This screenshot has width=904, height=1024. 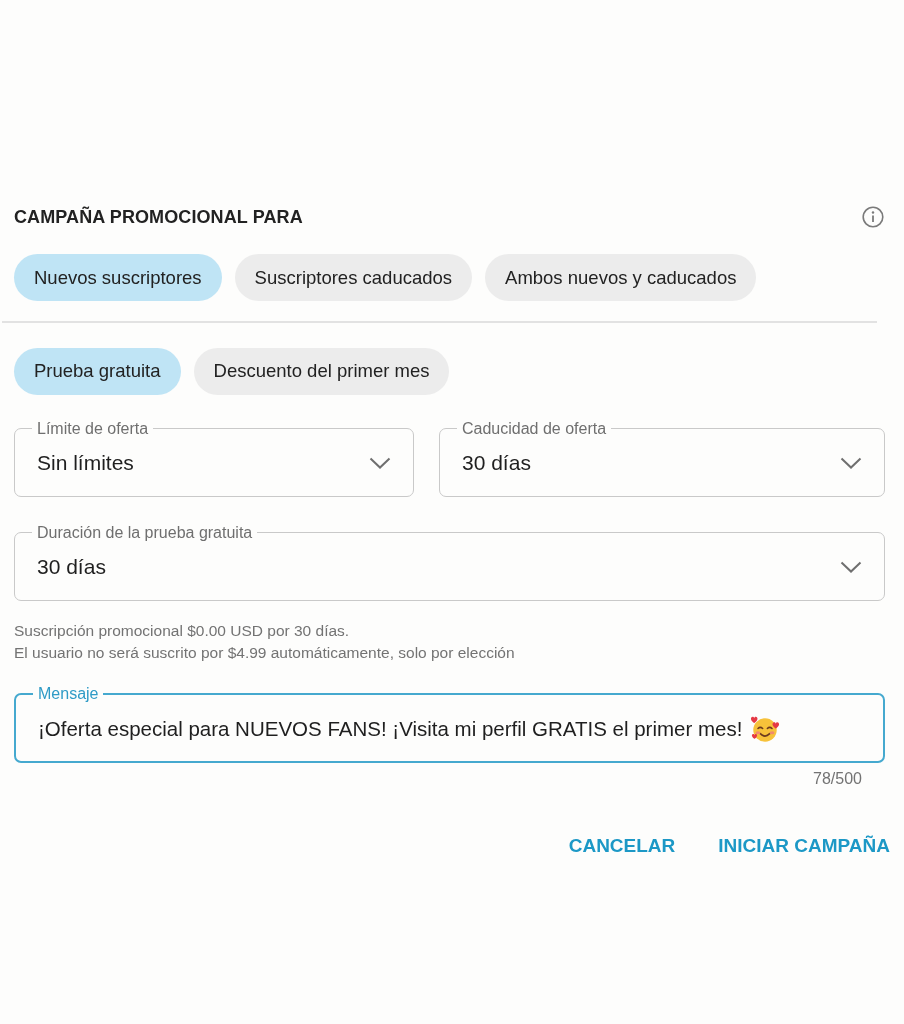 I want to click on dropdown-field: Duración de la prueba gratuita 30 días, so click(x=449, y=562).